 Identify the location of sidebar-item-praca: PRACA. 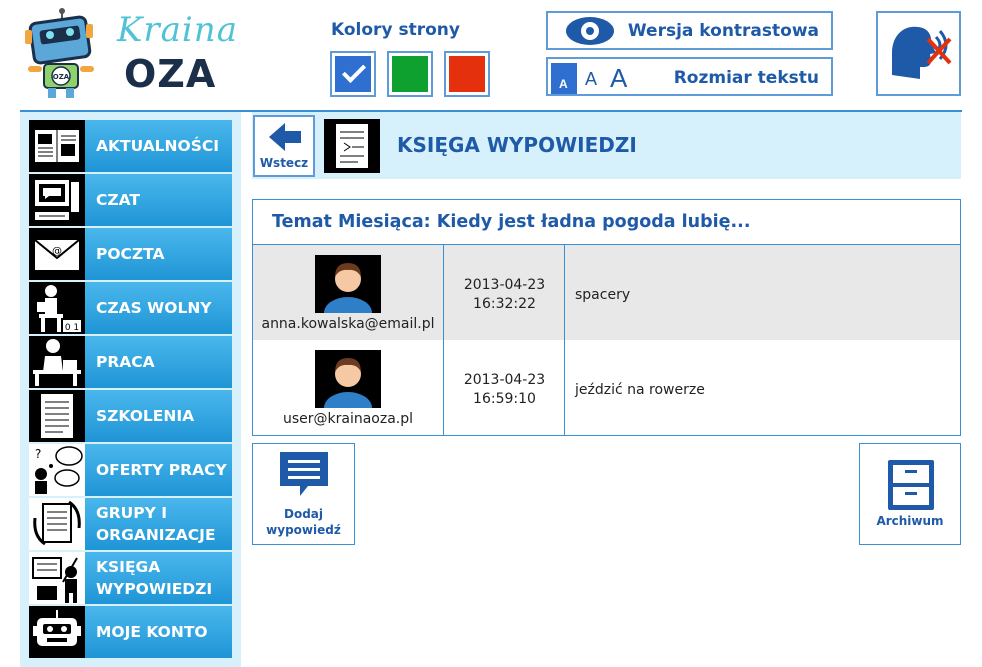
(130, 362).